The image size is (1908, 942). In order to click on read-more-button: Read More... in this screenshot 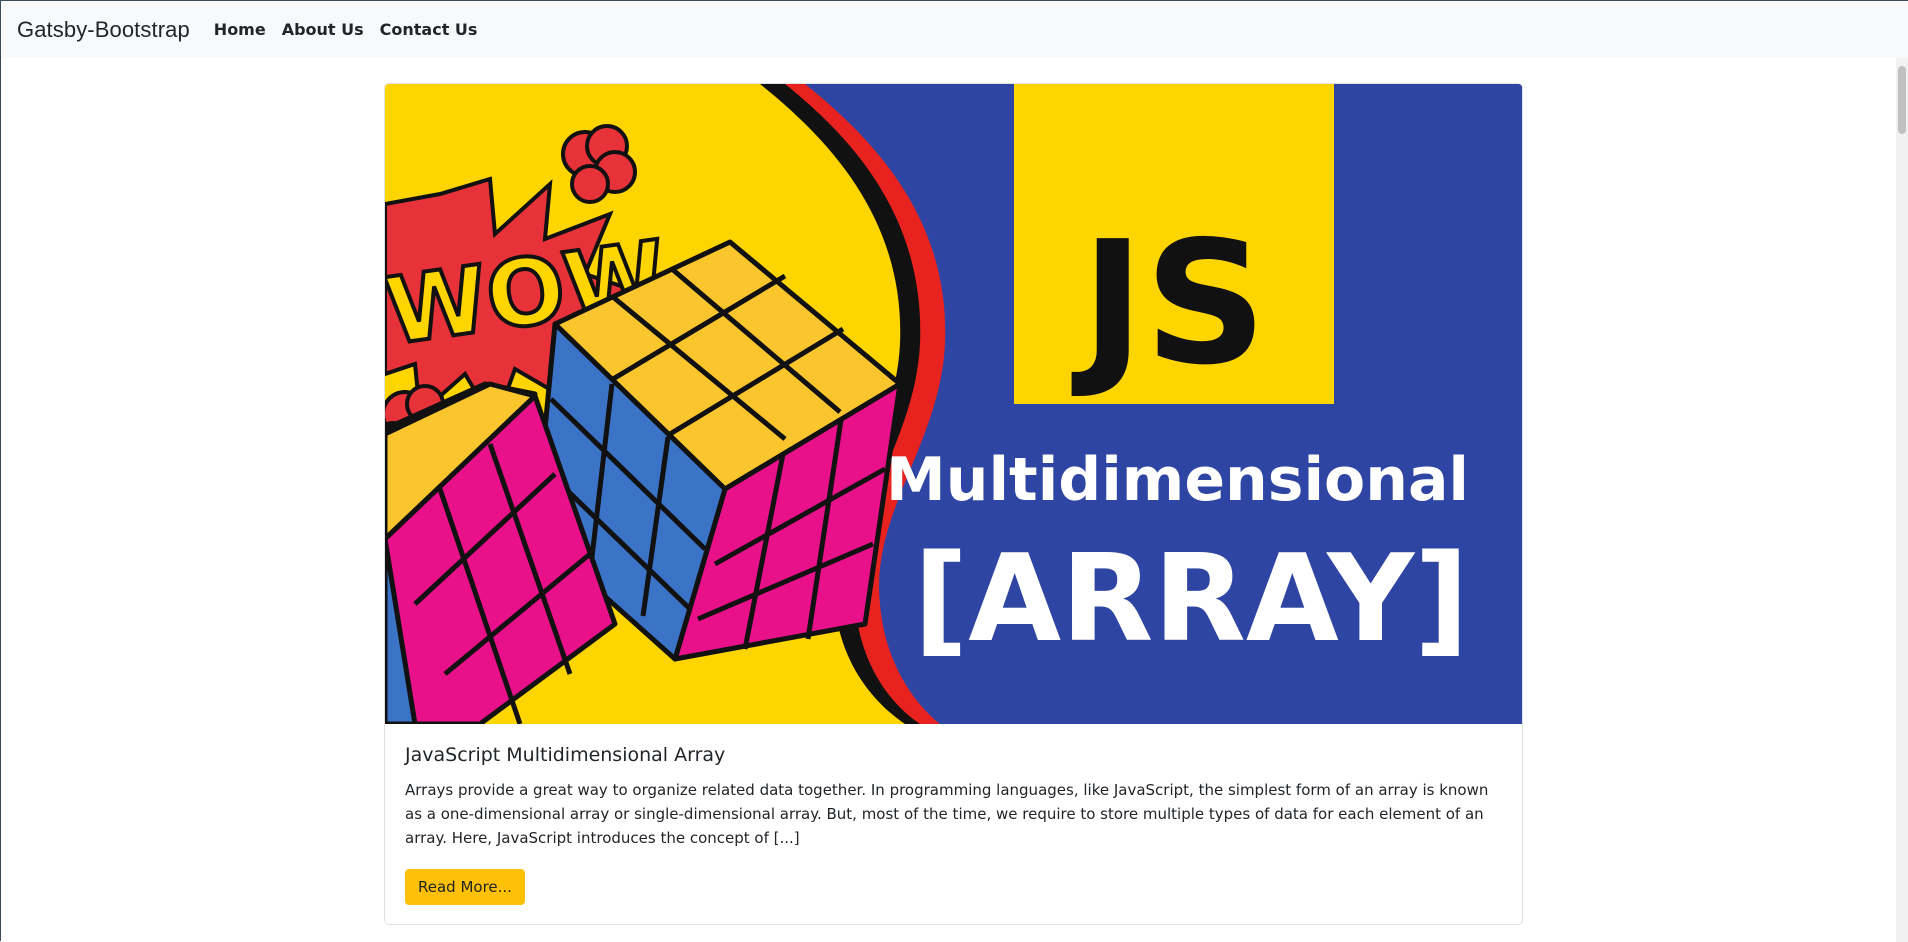, I will do `click(465, 887)`.